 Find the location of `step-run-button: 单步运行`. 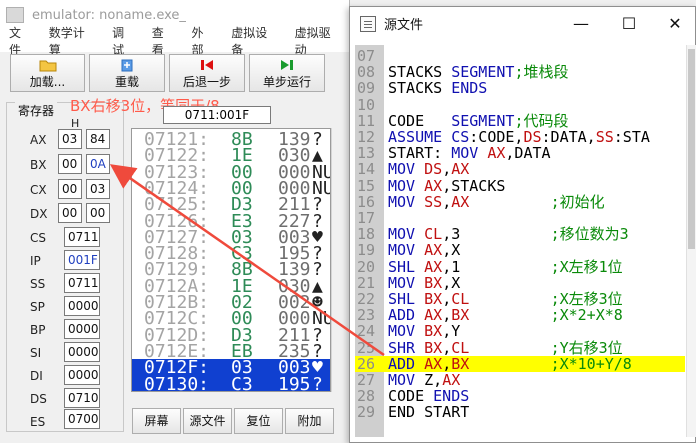

step-run-button: 单步运行 is located at coordinates (287, 73).